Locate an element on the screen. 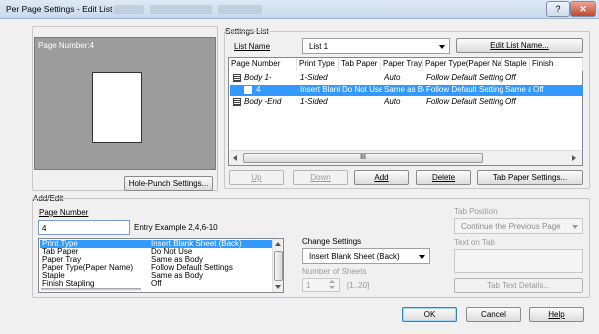  grip-icon: III is located at coordinates (363, 157).